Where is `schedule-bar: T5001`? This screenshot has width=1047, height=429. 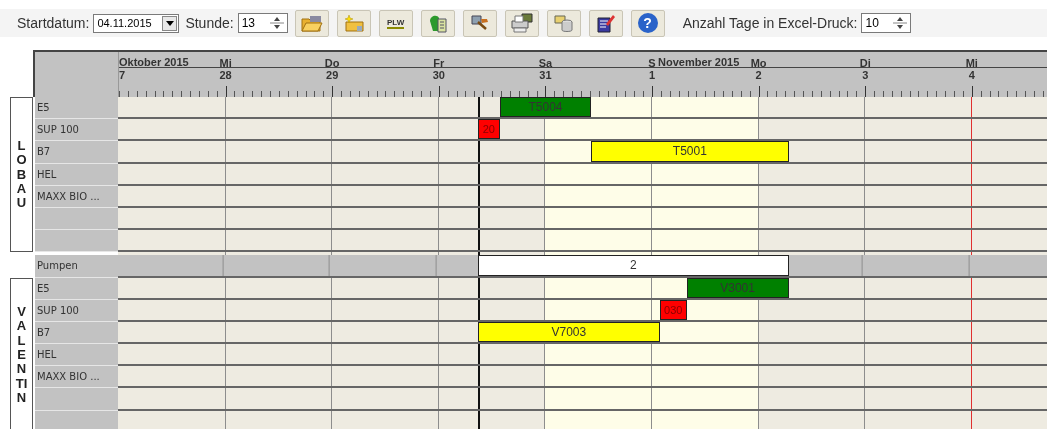
schedule-bar: T5001 is located at coordinates (690, 151).